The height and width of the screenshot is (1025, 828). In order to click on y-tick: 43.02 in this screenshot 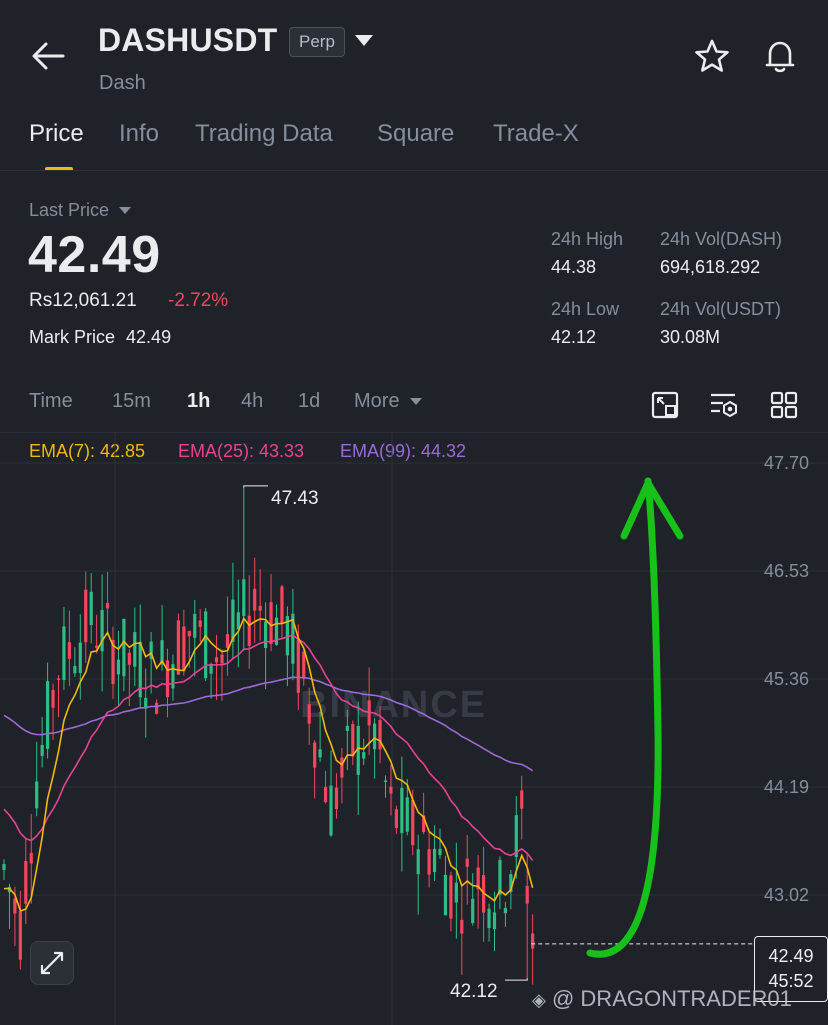, I will do `click(787, 895)`.